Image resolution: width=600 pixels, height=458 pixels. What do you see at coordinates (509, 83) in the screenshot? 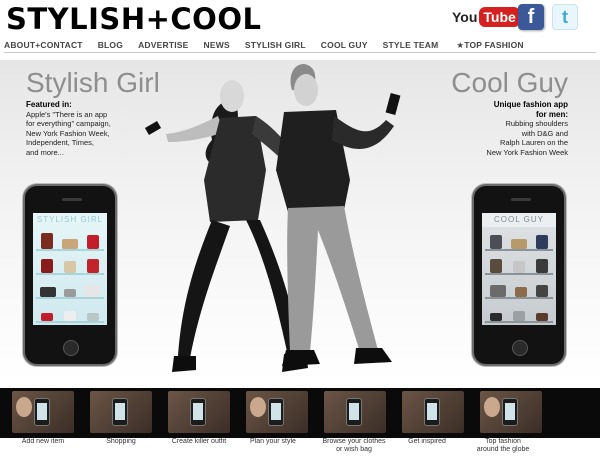
I see `cool-guy-title: Cool Guy` at bounding box center [509, 83].